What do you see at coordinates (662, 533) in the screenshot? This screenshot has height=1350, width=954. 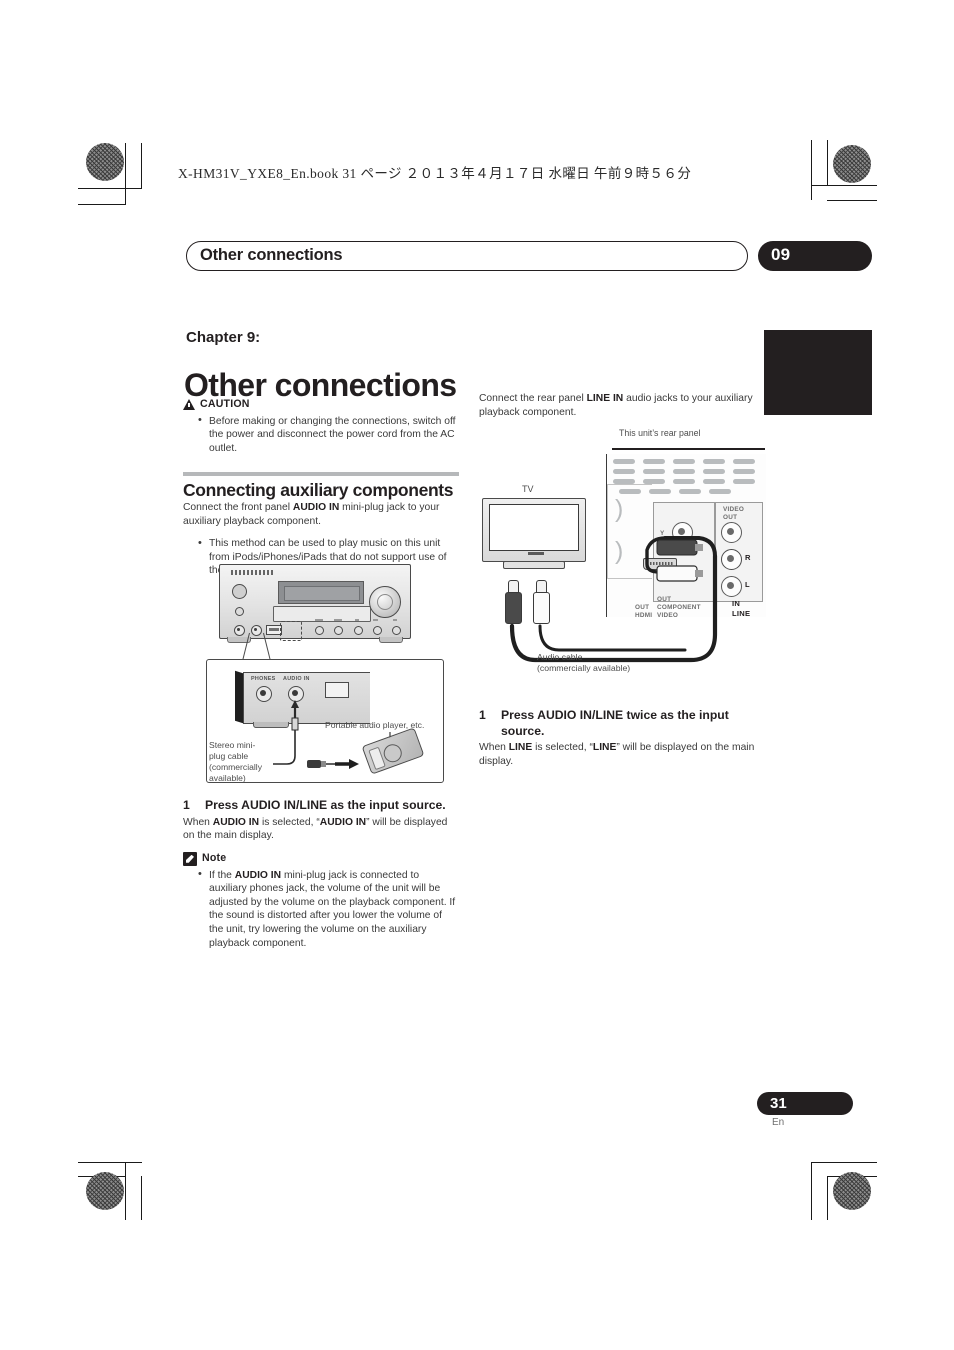 I see `y-jack-label: Y` at bounding box center [662, 533].